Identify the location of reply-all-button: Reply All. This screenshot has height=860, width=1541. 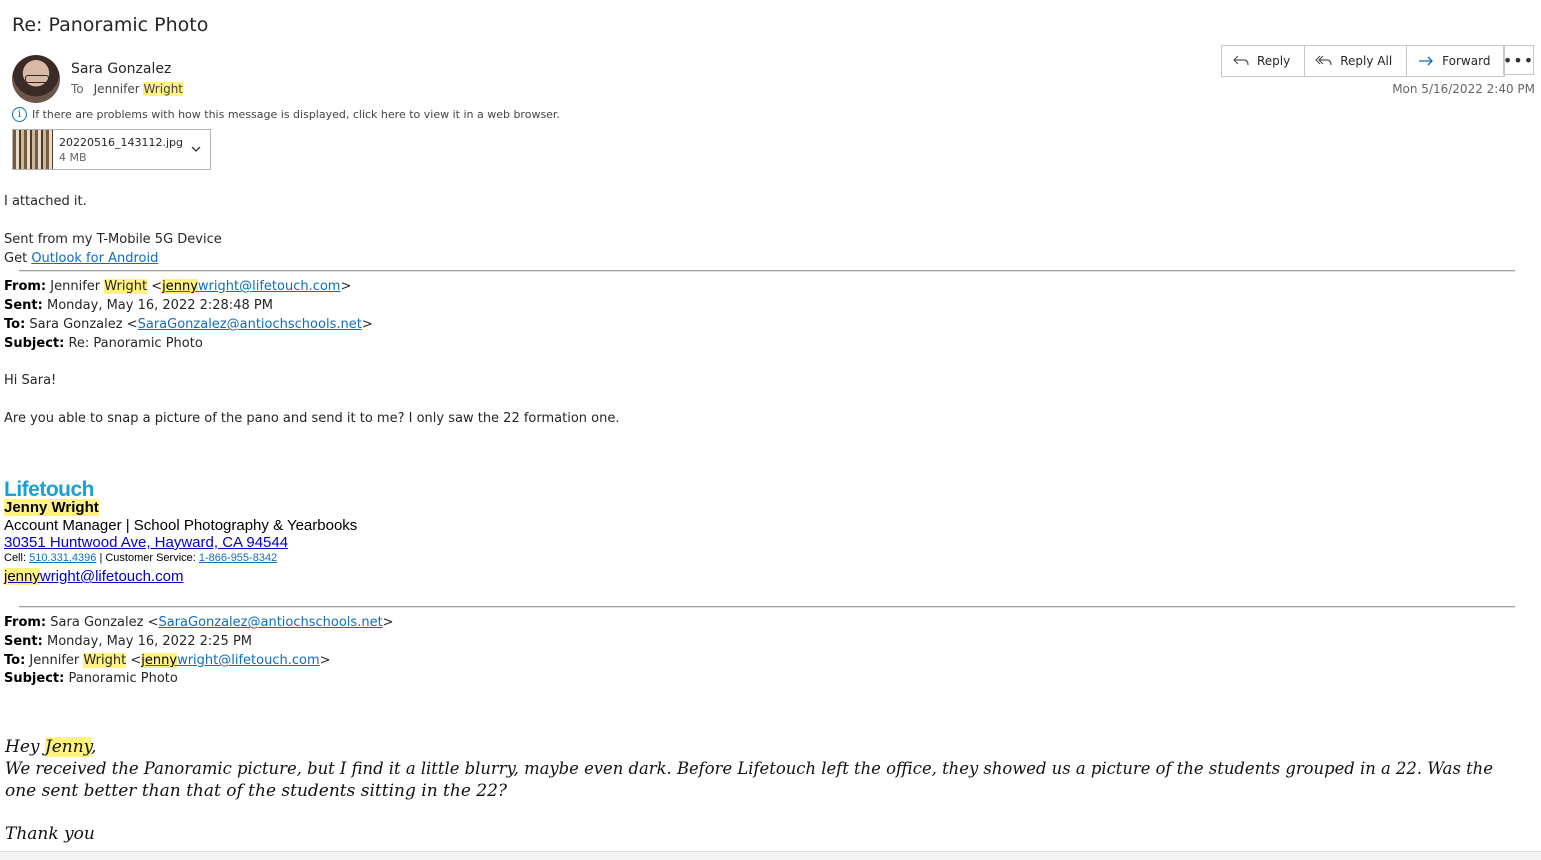
(1356, 61).